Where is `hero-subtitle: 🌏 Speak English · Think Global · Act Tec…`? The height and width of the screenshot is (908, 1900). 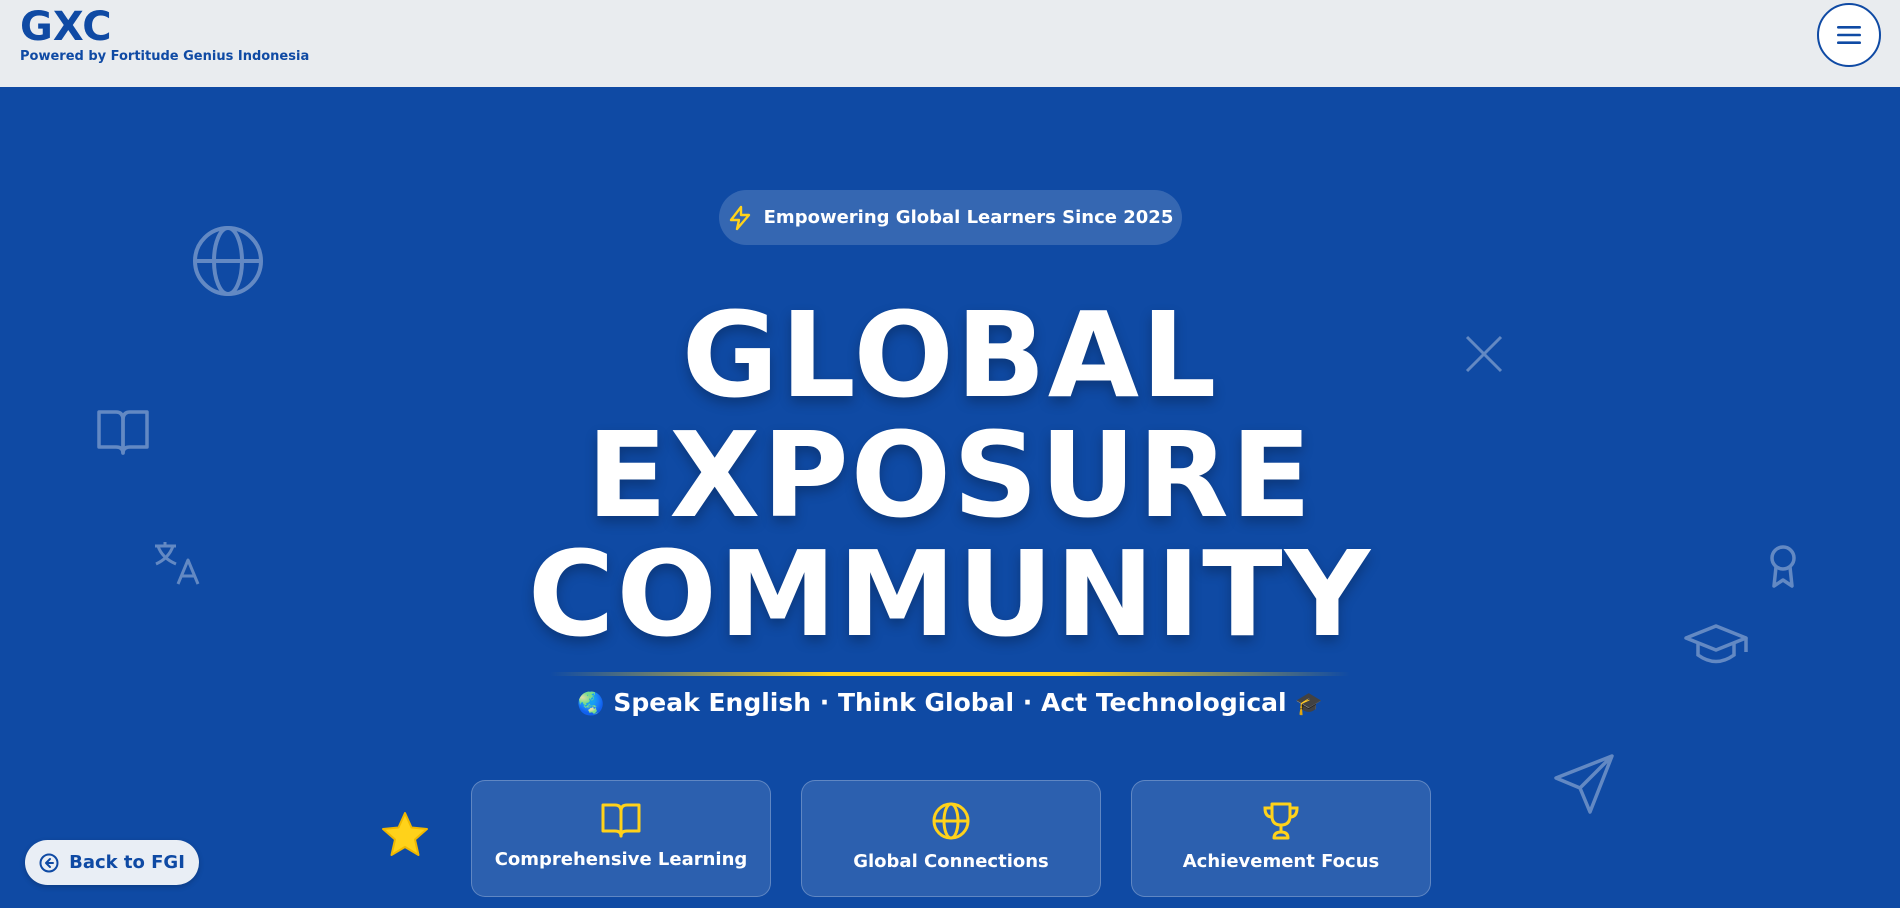
hero-subtitle: 🌏 Speak English · Think Global · Act Tec… is located at coordinates (950, 704).